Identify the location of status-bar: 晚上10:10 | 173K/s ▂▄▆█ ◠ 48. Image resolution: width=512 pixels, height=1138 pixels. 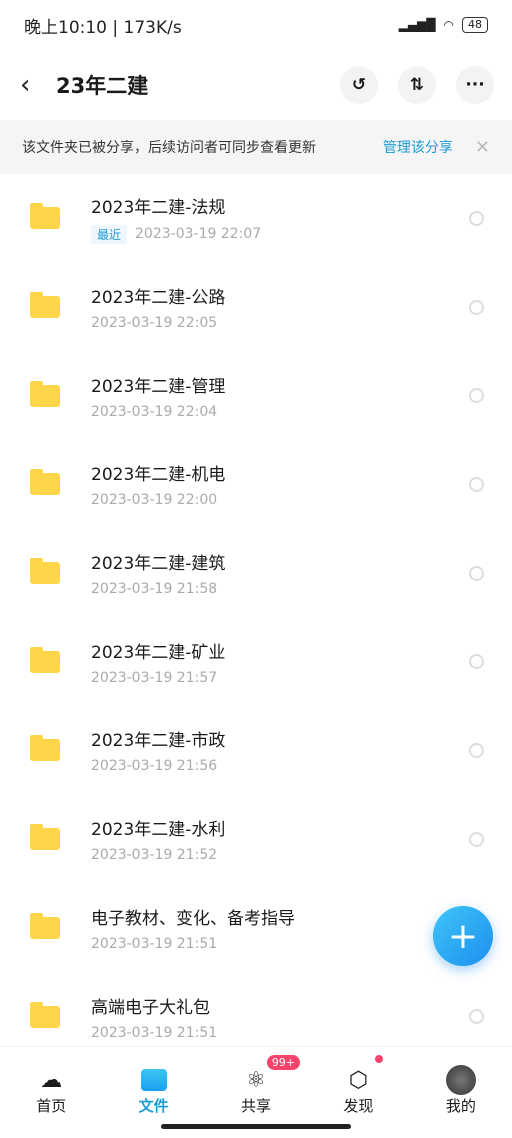
(256, 25).